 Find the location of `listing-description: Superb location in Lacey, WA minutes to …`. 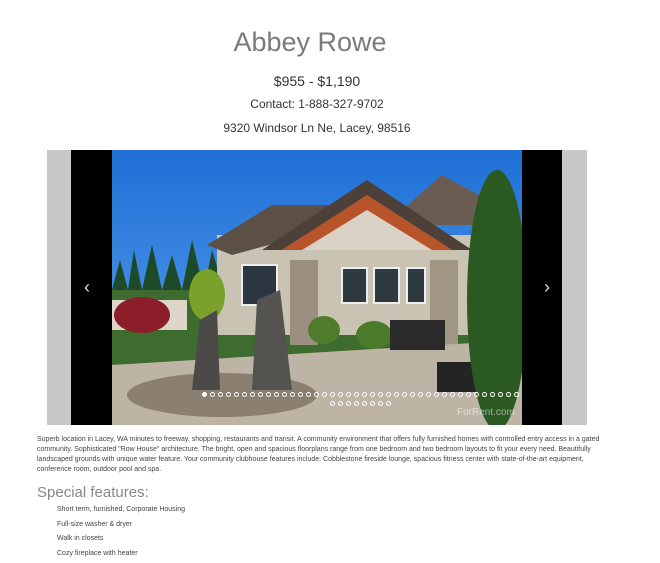

listing-description: Superb location in Lacey, WA minutes to … is located at coordinates (318, 454).